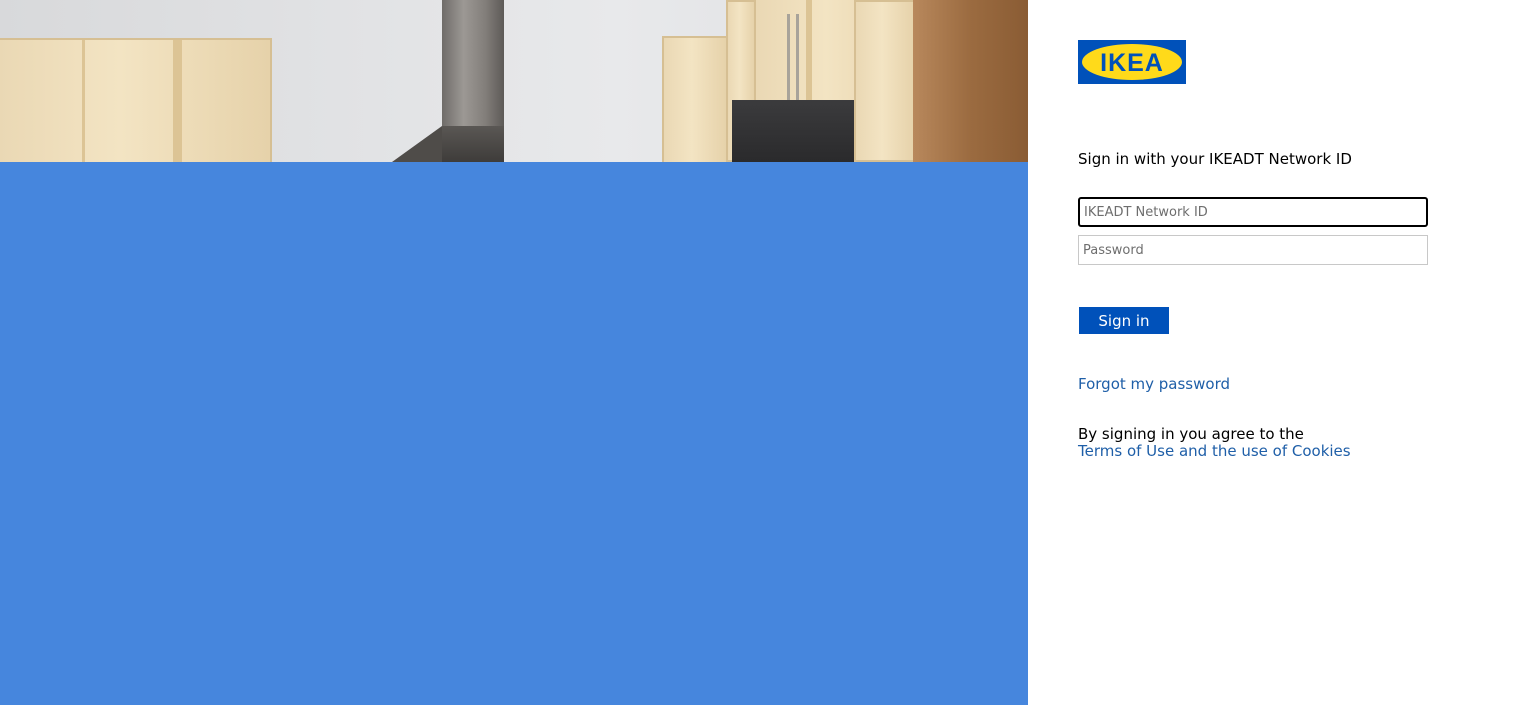  I want to click on signin-button: Sign in, so click(1124, 320).